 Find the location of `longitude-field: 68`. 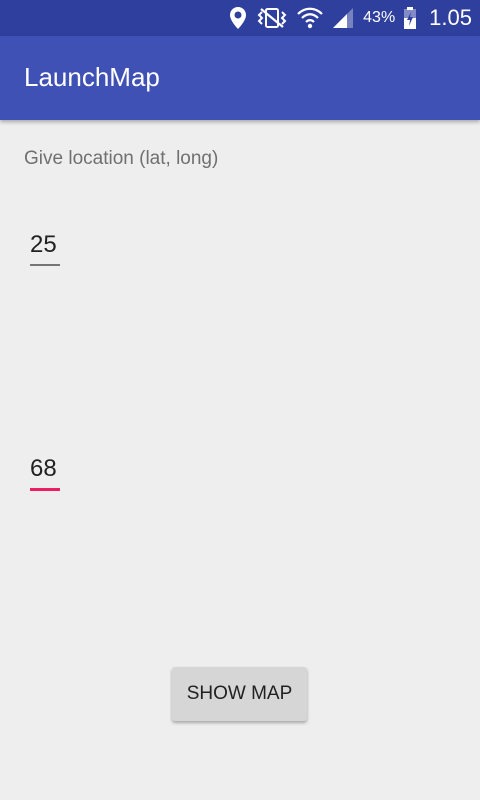

longitude-field: 68 is located at coordinates (45, 472).